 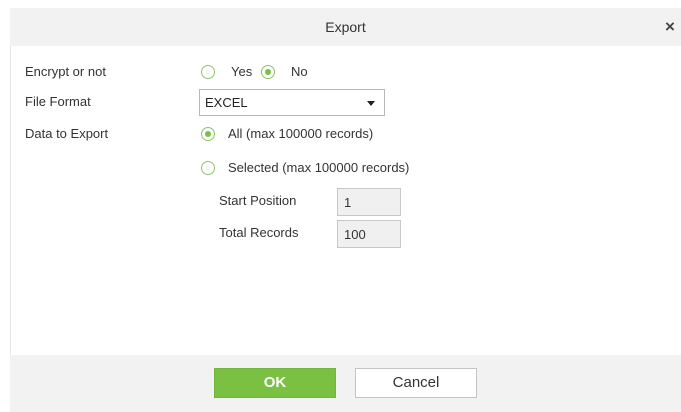 I want to click on cancel-button: Cancel, so click(x=416, y=383).